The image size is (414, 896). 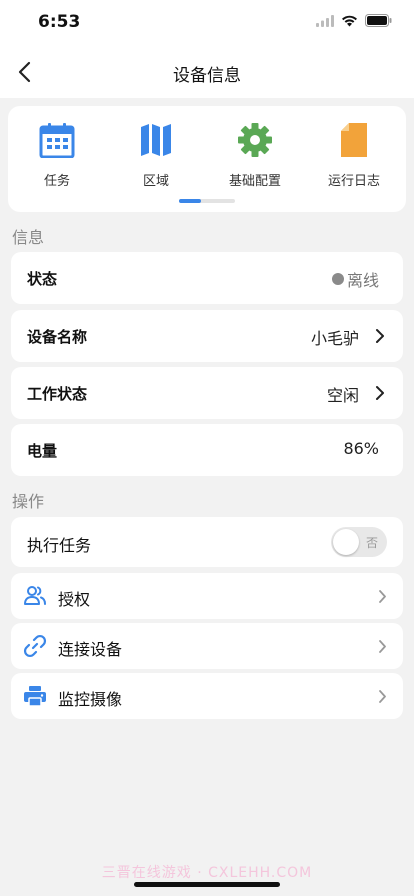 What do you see at coordinates (354, 140) in the screenshot?
I see `document-icon` at bounding box center [354, 140].